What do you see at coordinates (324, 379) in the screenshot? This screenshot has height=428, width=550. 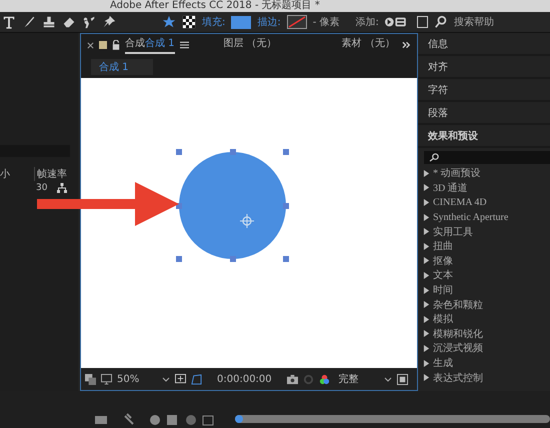 I see `color-channels-icon` at bounding box center [324, 379].